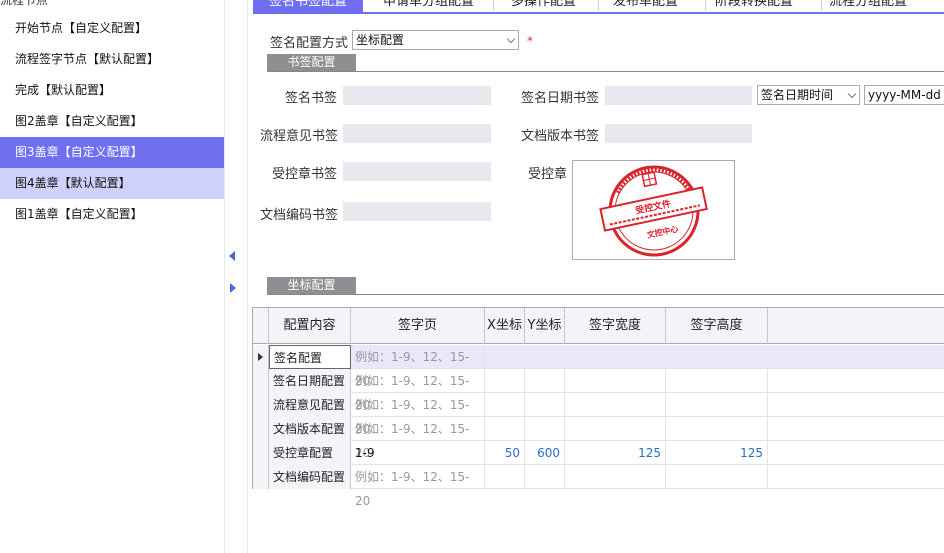  I want to click on panel-splitter, so click(236, 276).